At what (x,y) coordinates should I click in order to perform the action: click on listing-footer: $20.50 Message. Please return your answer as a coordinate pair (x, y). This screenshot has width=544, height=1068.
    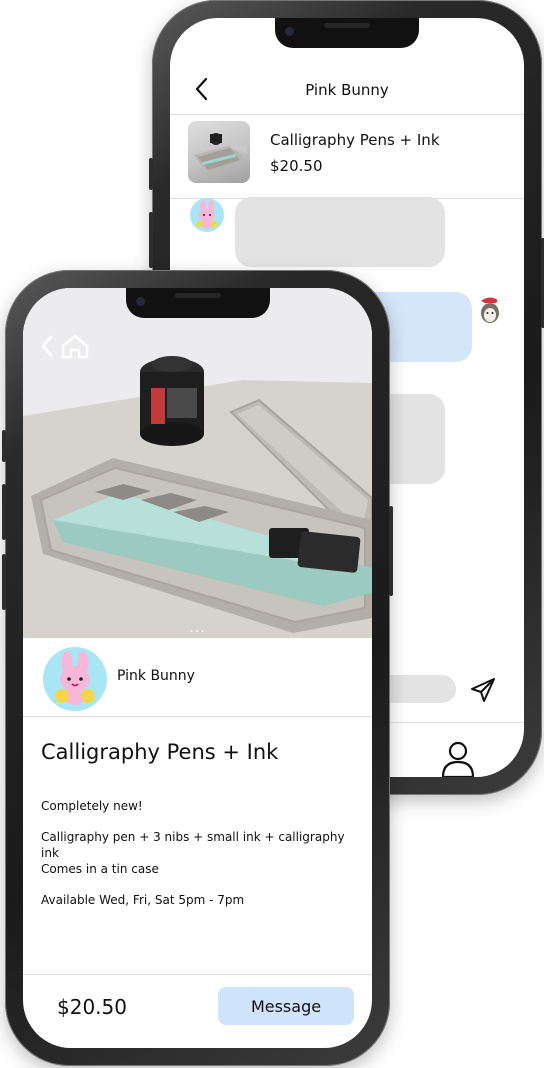
    Looking at the image, I should click on (197, 1011).